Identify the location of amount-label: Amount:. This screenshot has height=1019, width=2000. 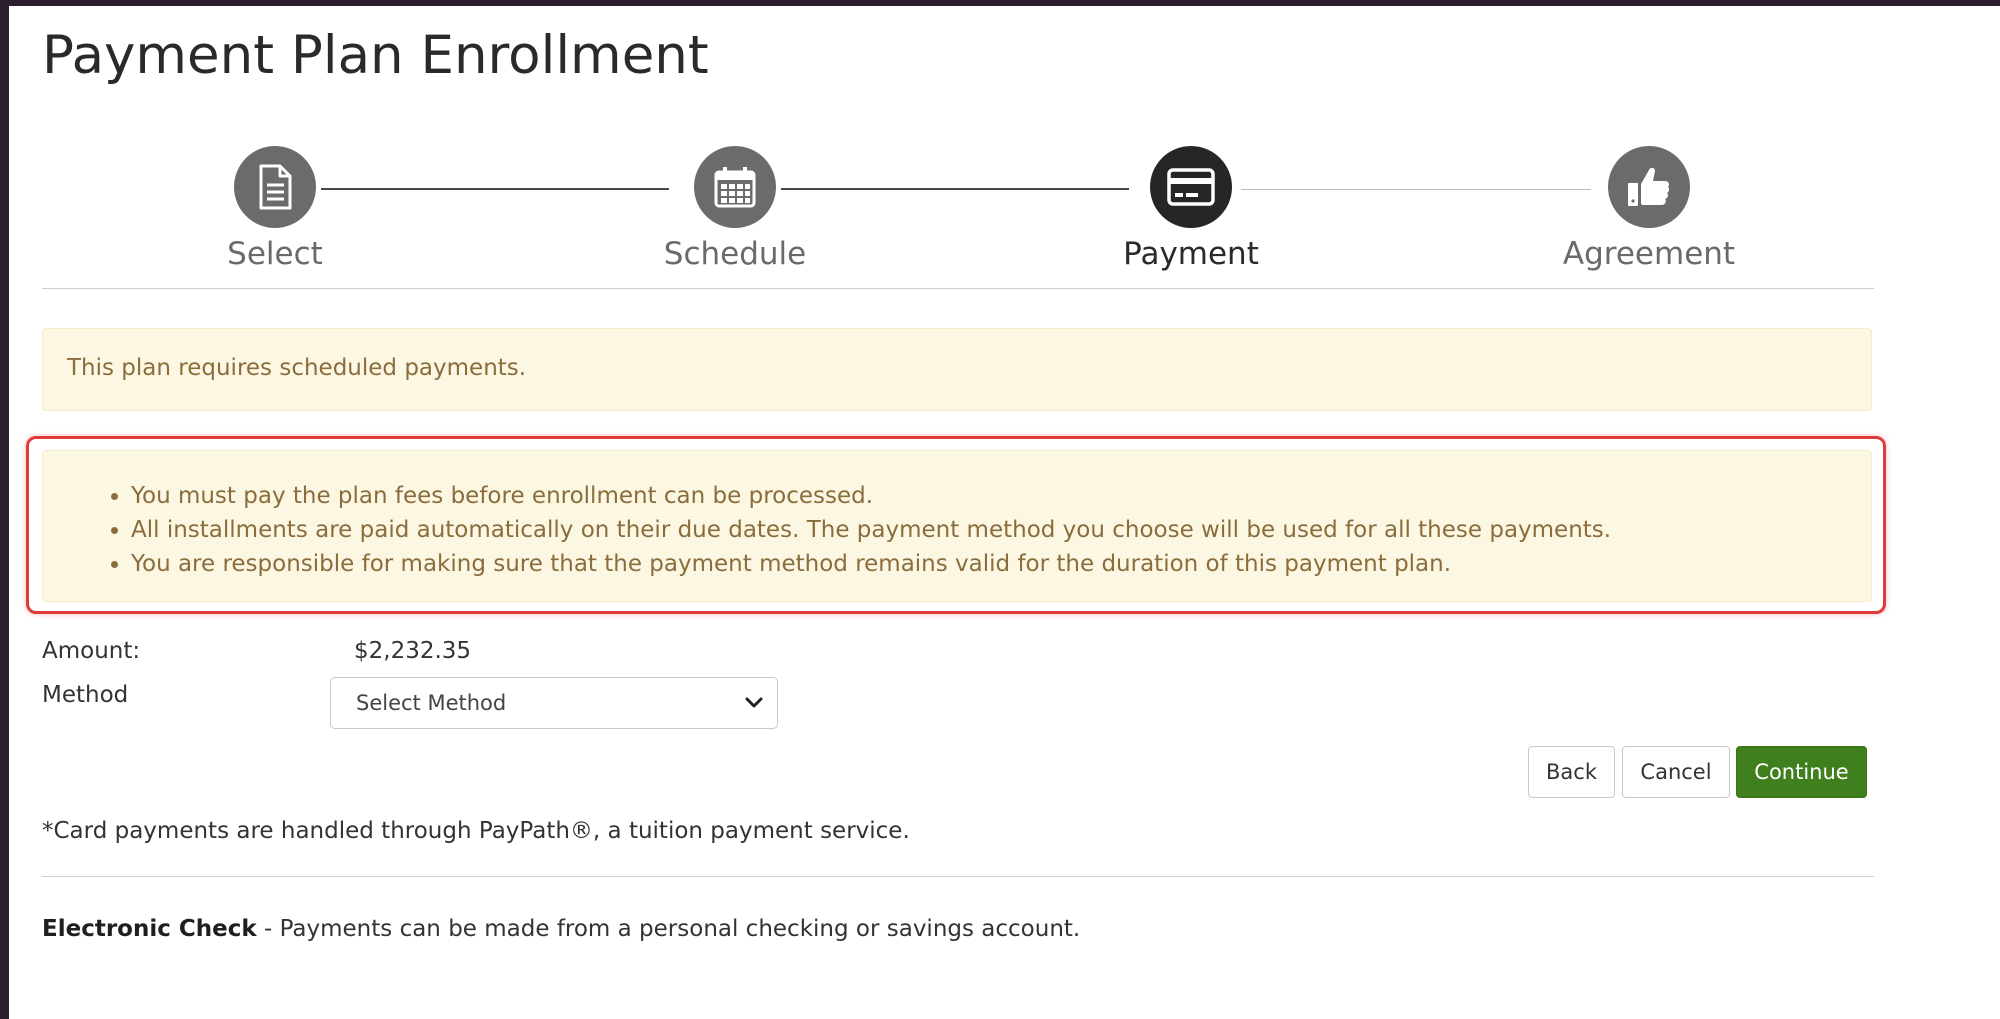
(91, 651).